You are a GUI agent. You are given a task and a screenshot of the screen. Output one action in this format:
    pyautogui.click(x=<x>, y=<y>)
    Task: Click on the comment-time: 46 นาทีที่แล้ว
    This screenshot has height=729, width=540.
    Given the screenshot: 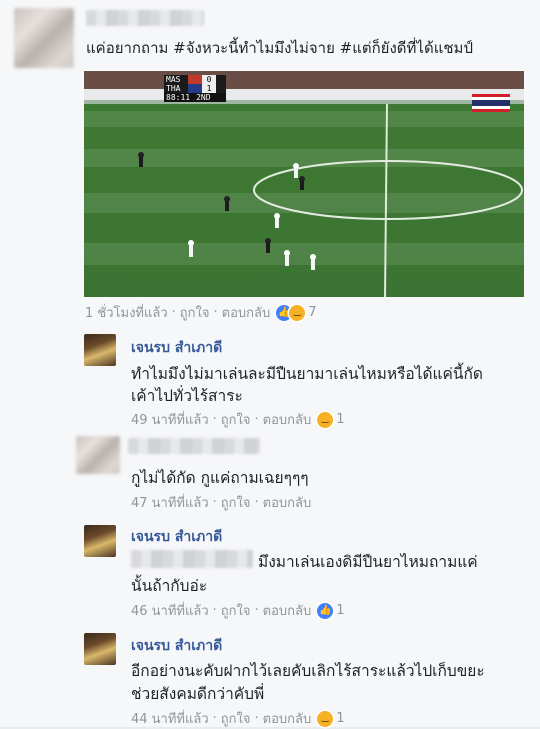 What is the action you would take?
    pyautogui.click(x=170, y=610)
    